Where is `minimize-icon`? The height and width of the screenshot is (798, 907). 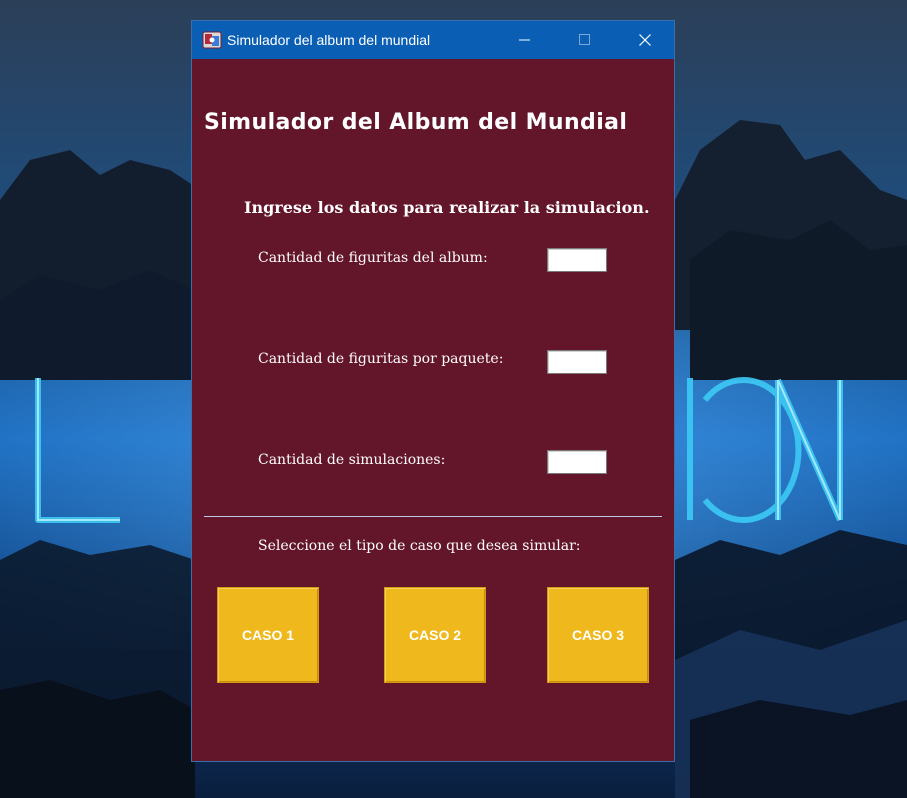 minimize-icon is located at coordinates (524, 40).